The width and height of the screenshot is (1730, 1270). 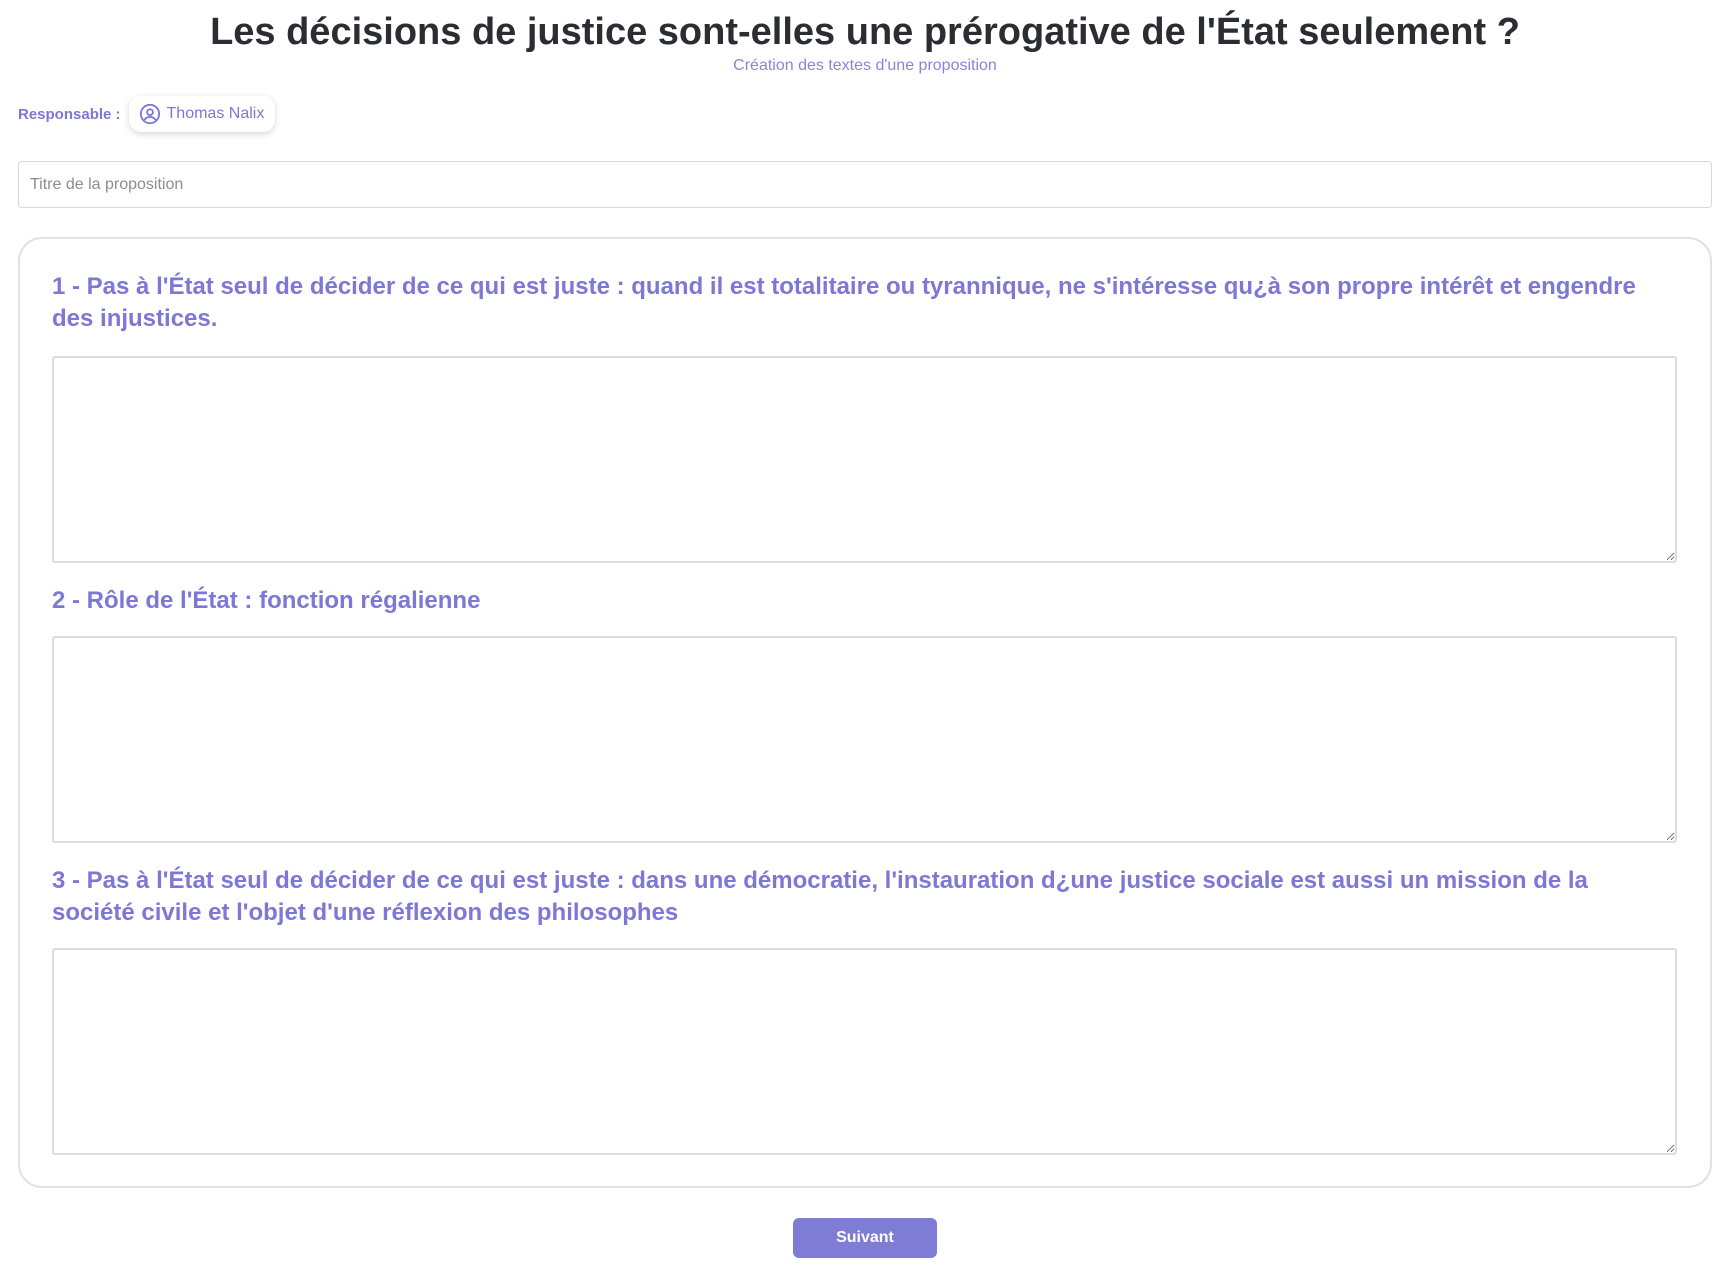 What do you see at coordinates (865, 184) in the screenshot?
I see `proposal-title-input` at bounding box center [865, 184].